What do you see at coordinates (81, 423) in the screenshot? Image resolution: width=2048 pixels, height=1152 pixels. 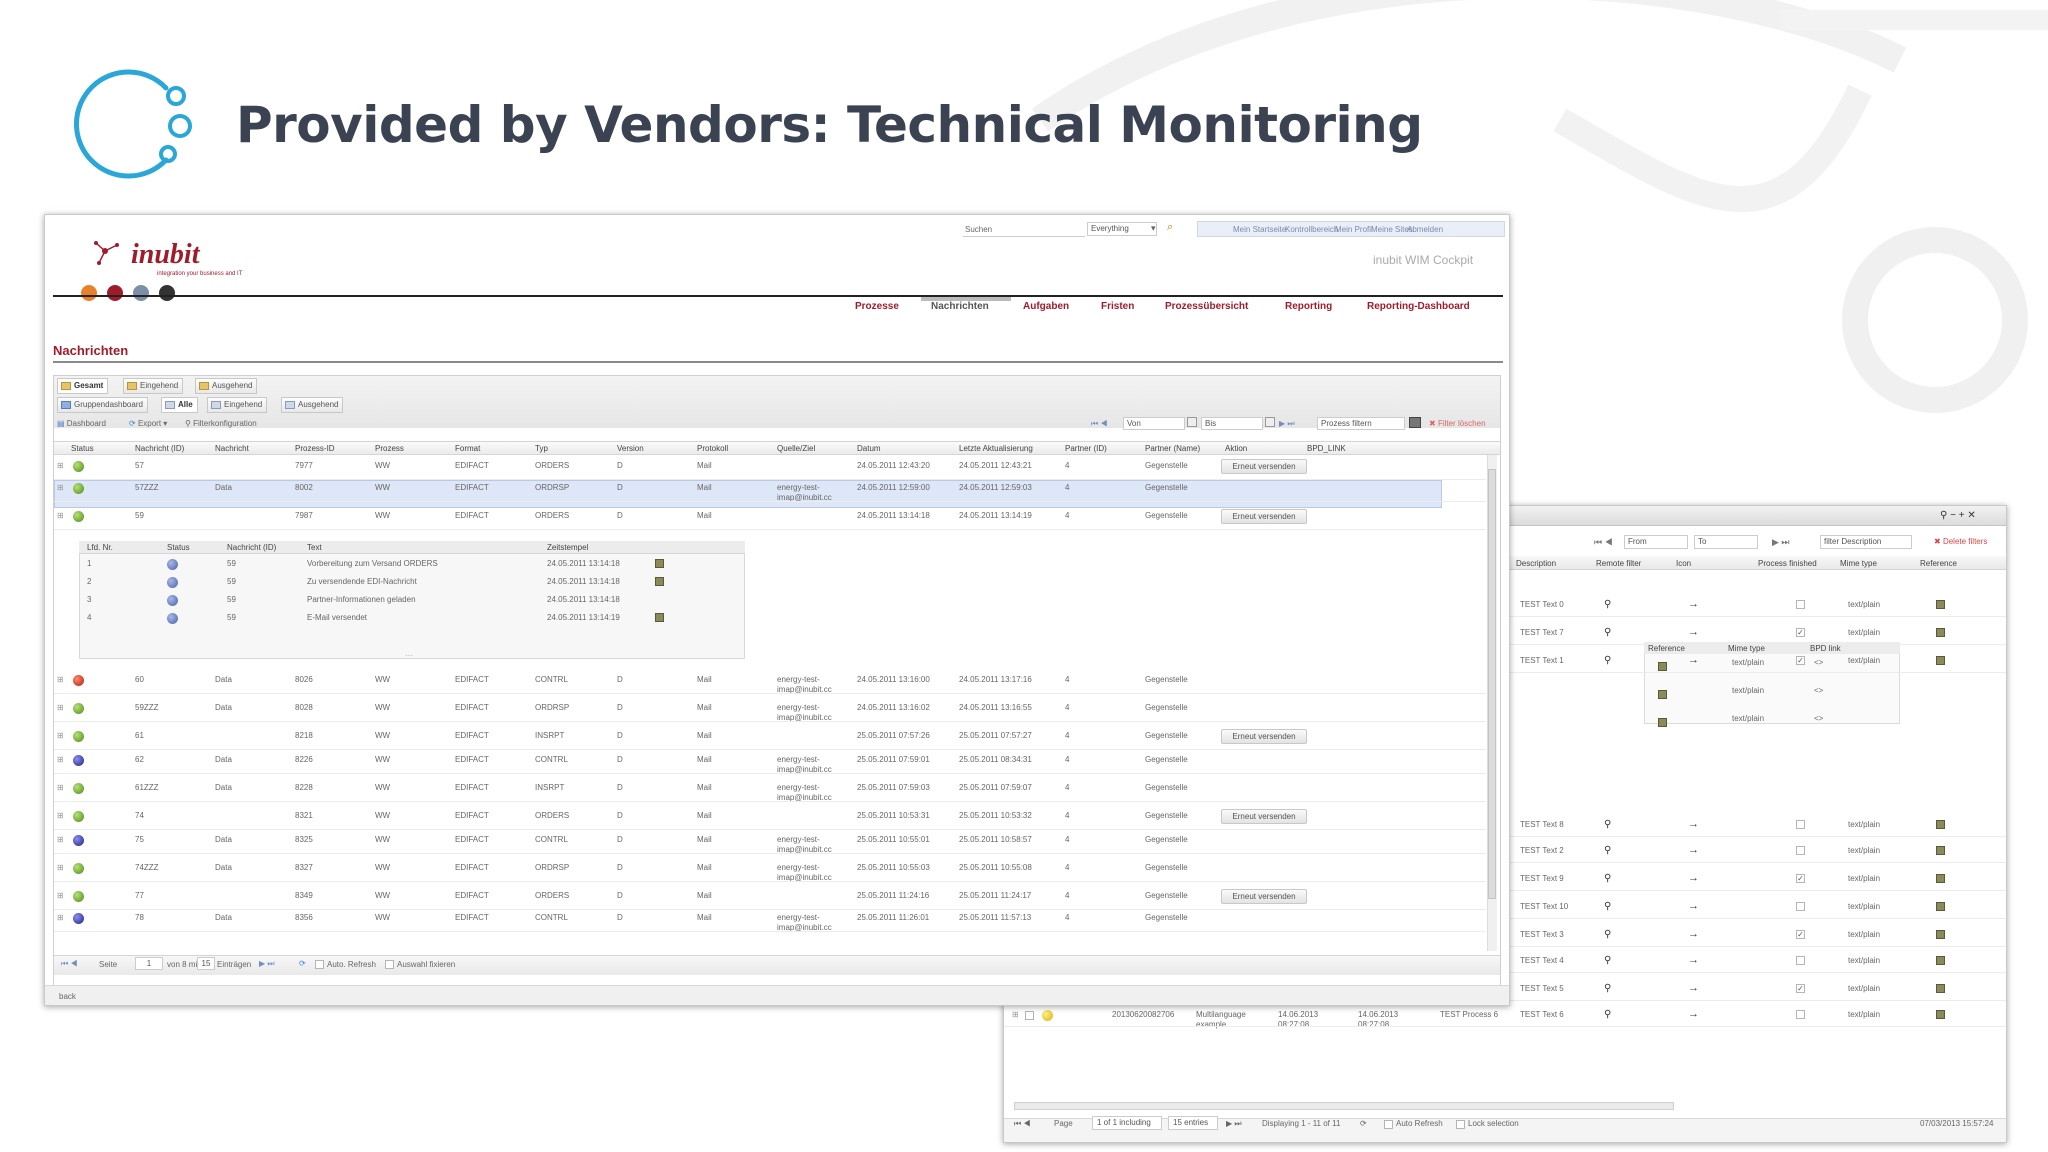 I see `dashboard-button: ▤ Dashboard` at bounding box center [81, 423].